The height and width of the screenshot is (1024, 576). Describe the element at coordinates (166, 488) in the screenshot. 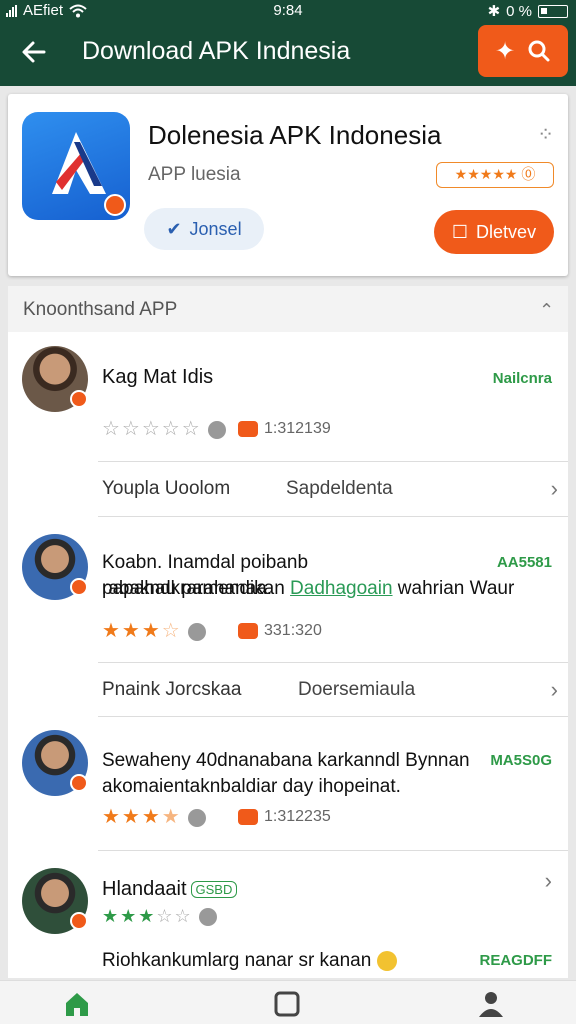

I see `subrow-left: Youpla Uoolom` at that location.